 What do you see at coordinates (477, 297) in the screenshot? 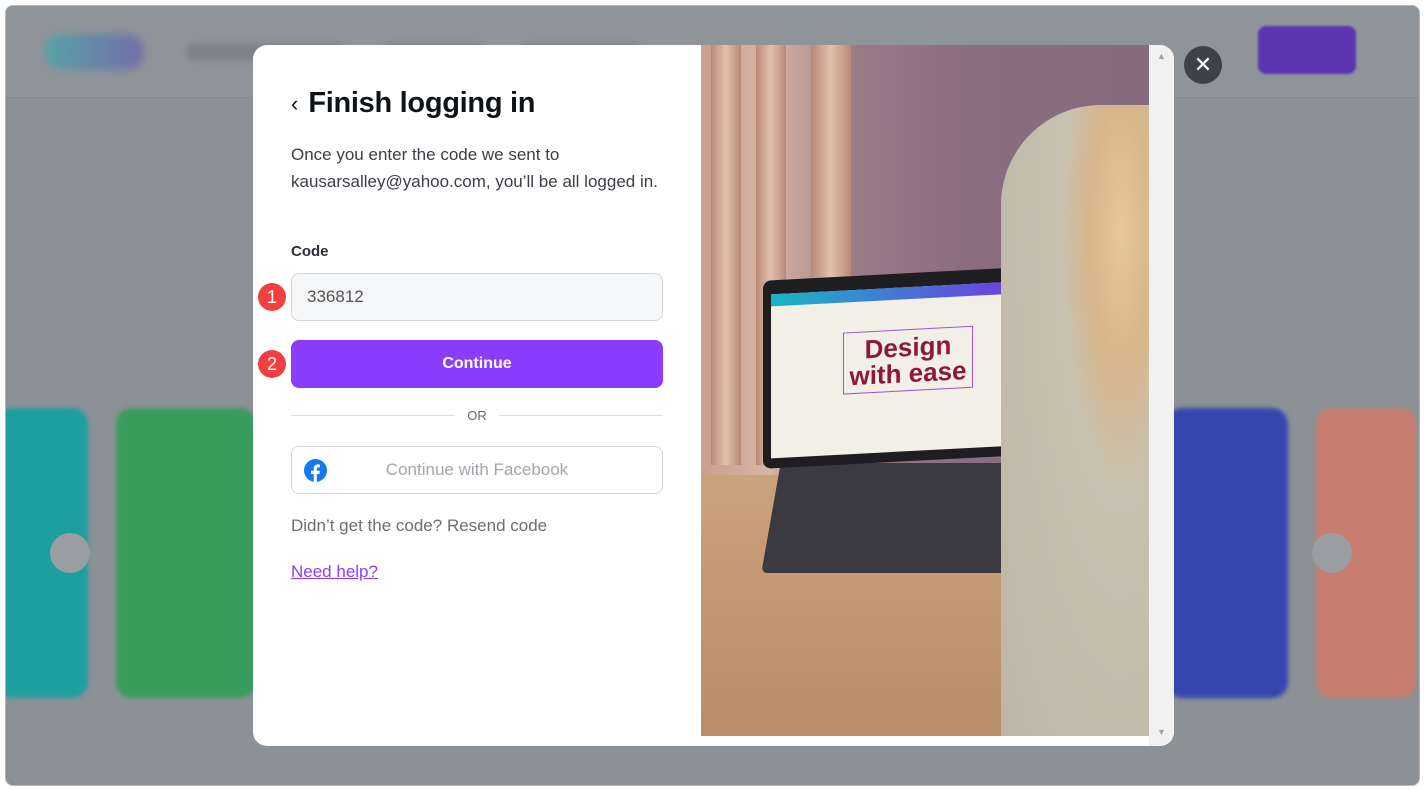
I see `code-input` at bounding box center [477, 297].